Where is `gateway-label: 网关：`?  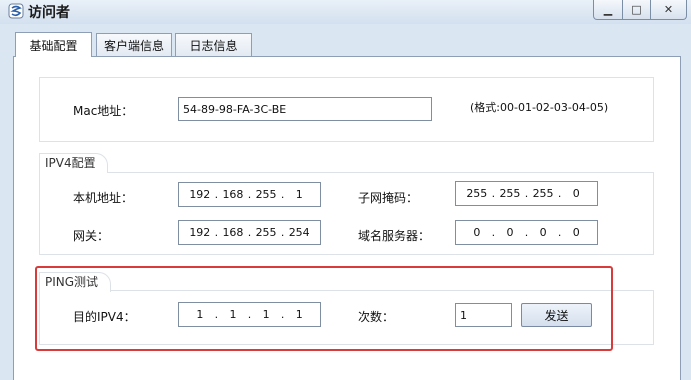
gateway-label: 网关： is located at coordinates (91, 236).